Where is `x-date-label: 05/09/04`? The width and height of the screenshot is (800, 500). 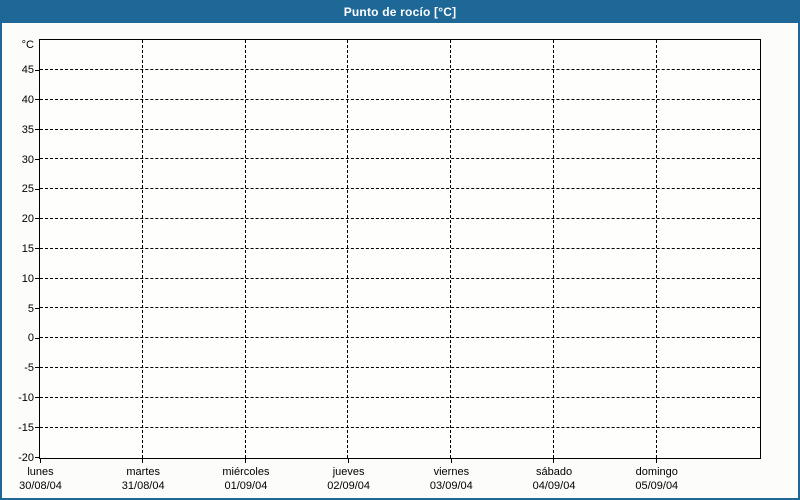
x-date-label: 05/09/04 is located at coordinates (657, 486).